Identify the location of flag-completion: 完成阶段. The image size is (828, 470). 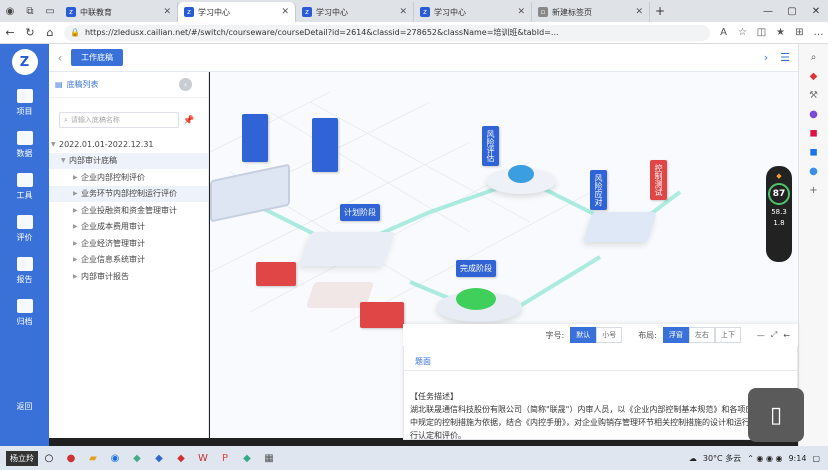
(476, 268).